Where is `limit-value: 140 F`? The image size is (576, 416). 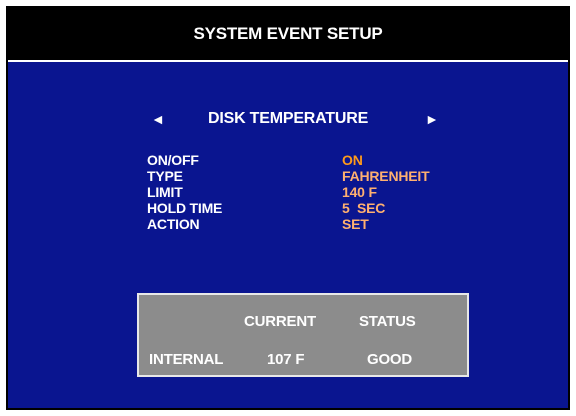 limit-value: 140 F is located at coordinates (359, 192).